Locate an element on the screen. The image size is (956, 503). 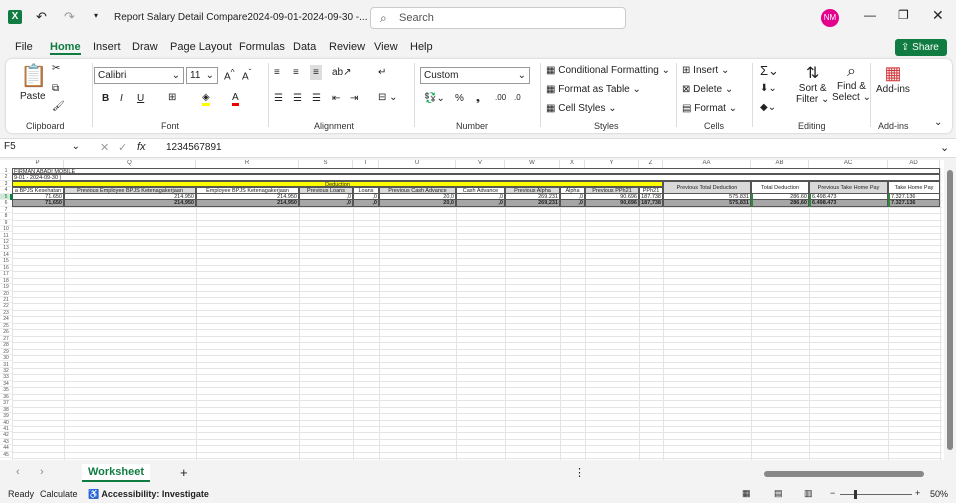
orientation-icon: ab↗ is located at coordinates (342, 72).